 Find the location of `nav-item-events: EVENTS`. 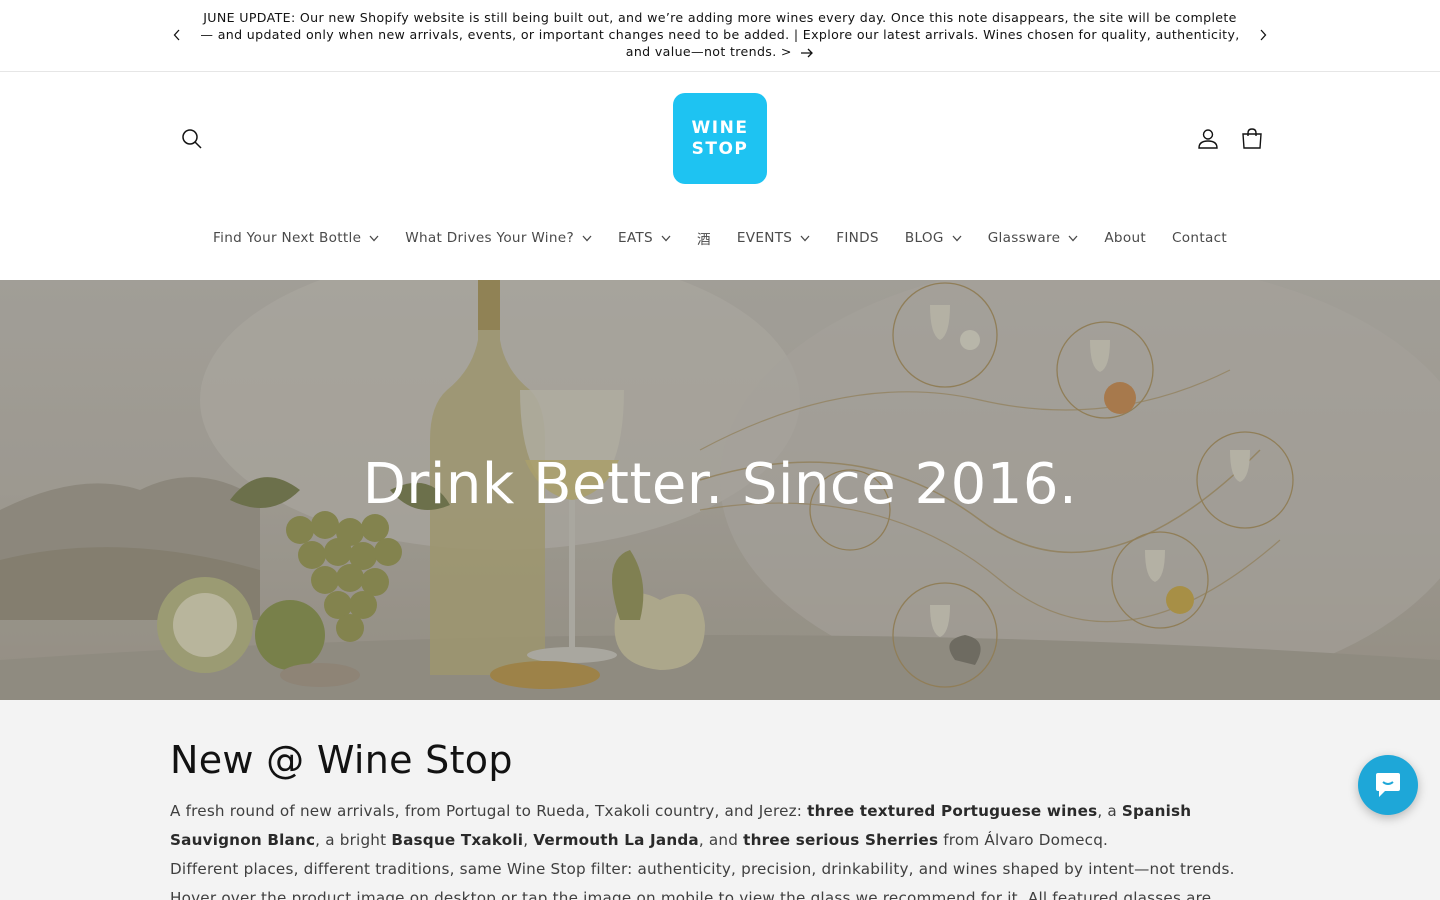

nav-item-events: EVENTS is located at coordinates (773, 238).